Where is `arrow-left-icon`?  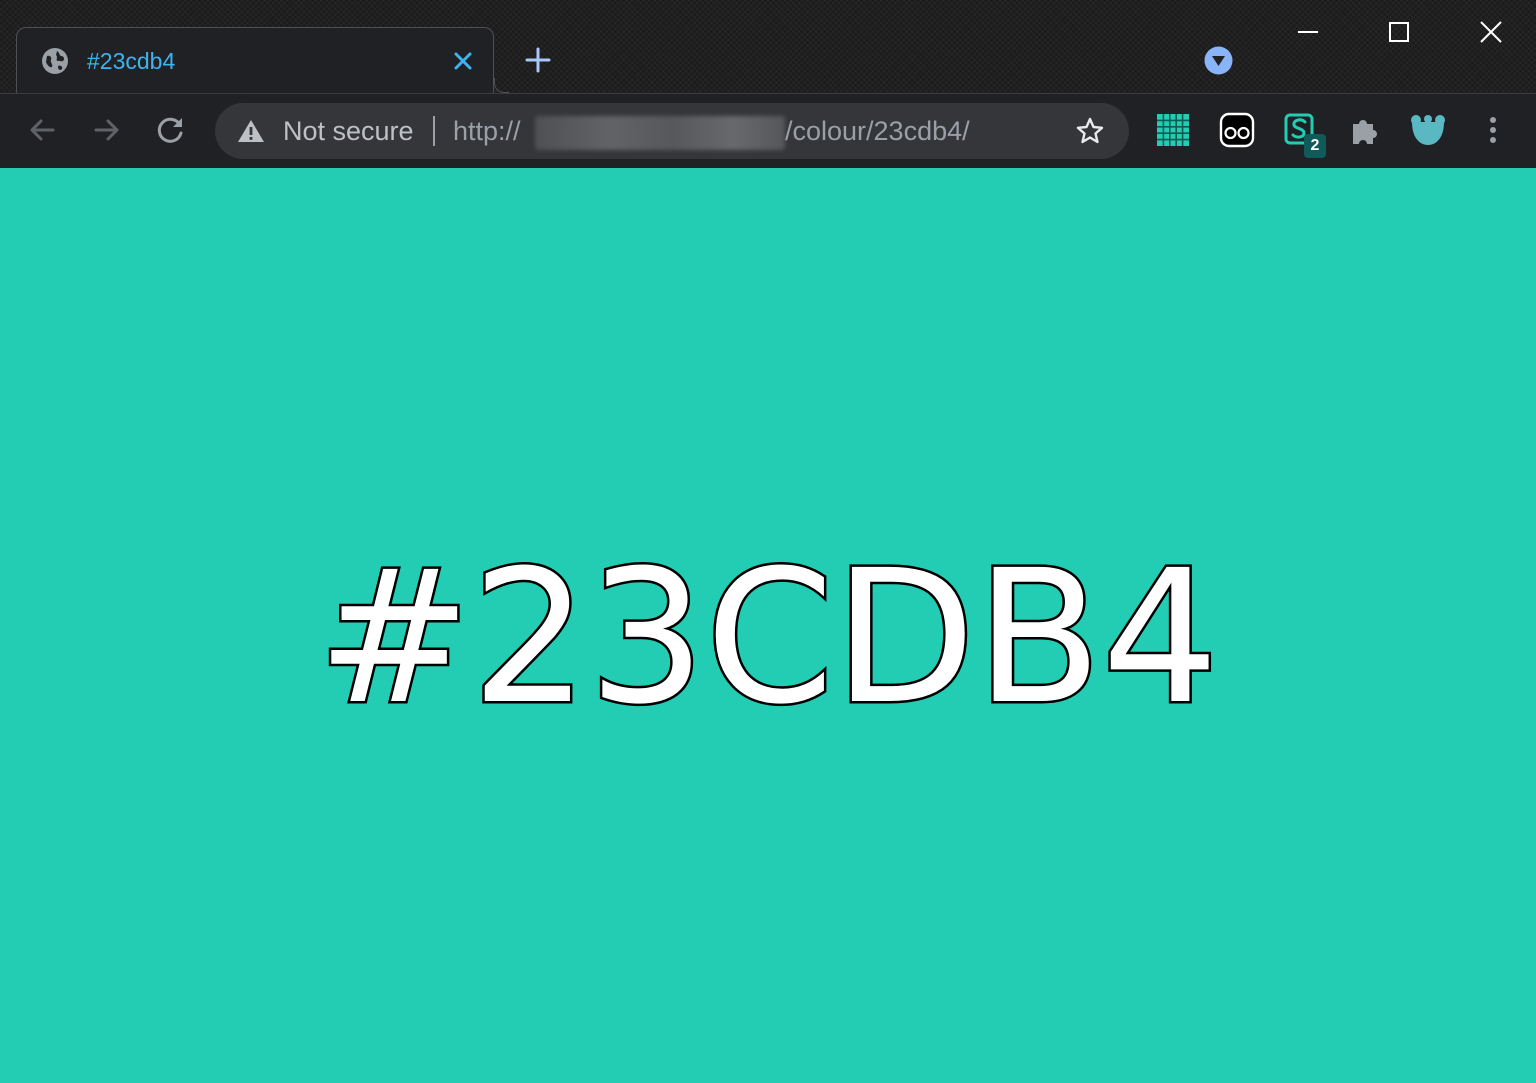
arrow-left-icon is located at coordinates (42, 130).